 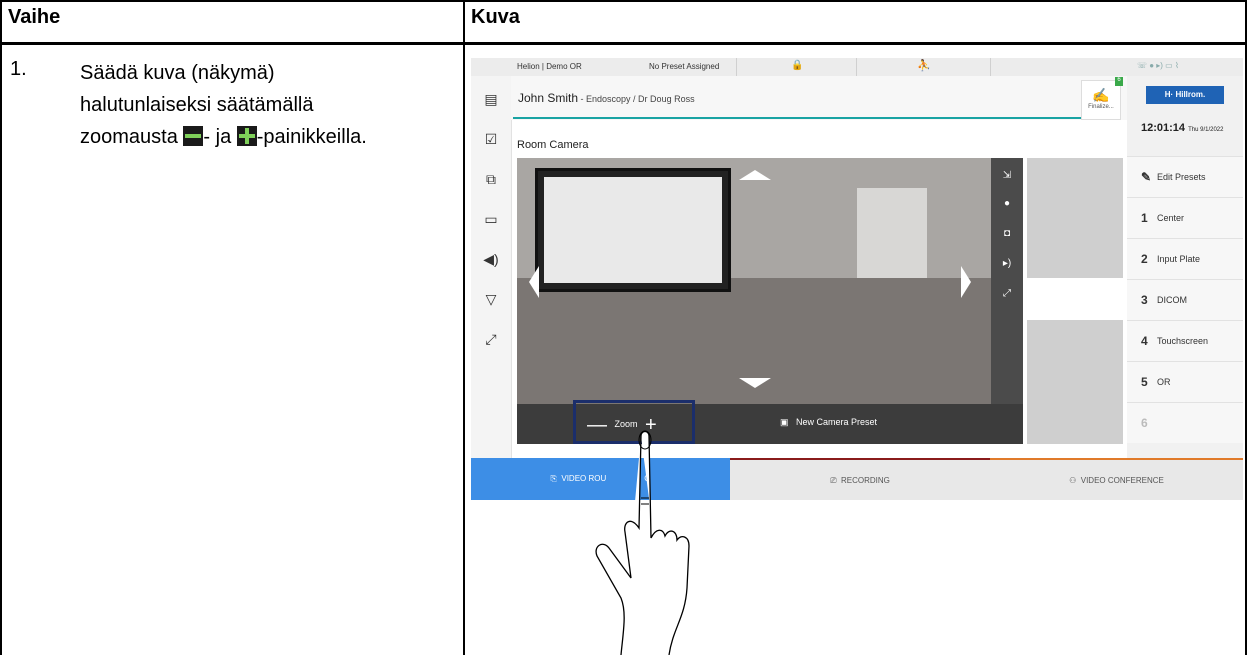 I want to click on patient-name: John Smith - Endoscopy / Dr Doug Ross, so click(x=606, y=98).